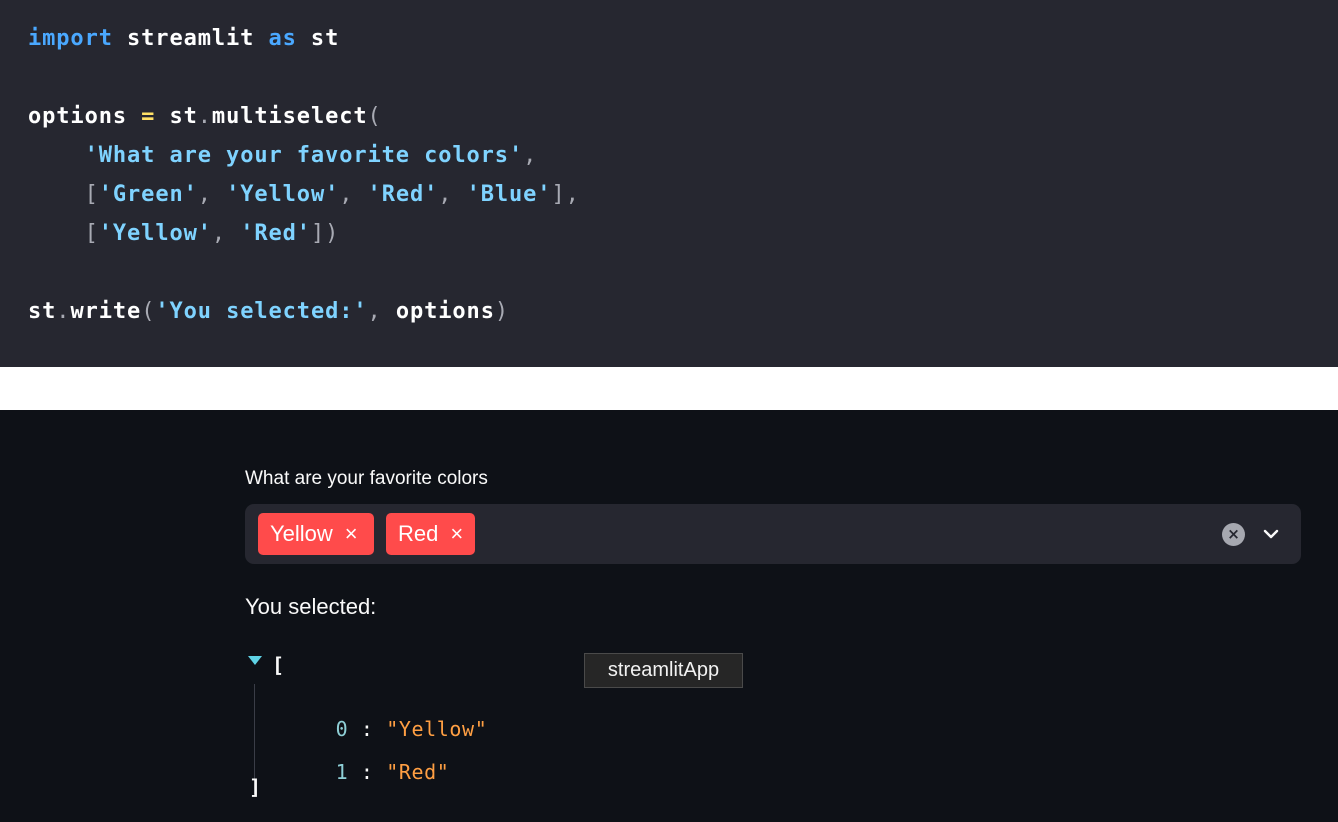 Image resolution: width=1338 pixels, height=822 pixels. I want to click on code-token: multiselect, so click(289, 116).